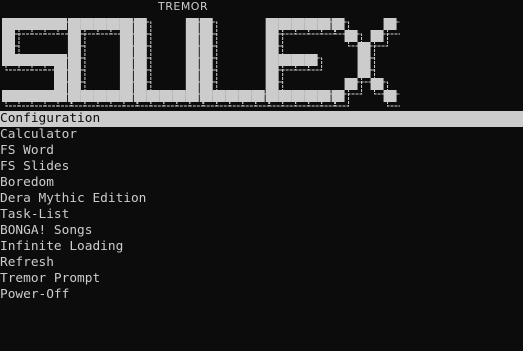  Describe the element at coordinates (261, 135) in the screenshot. I see `menu-item-calculator: Calculator` at that location.